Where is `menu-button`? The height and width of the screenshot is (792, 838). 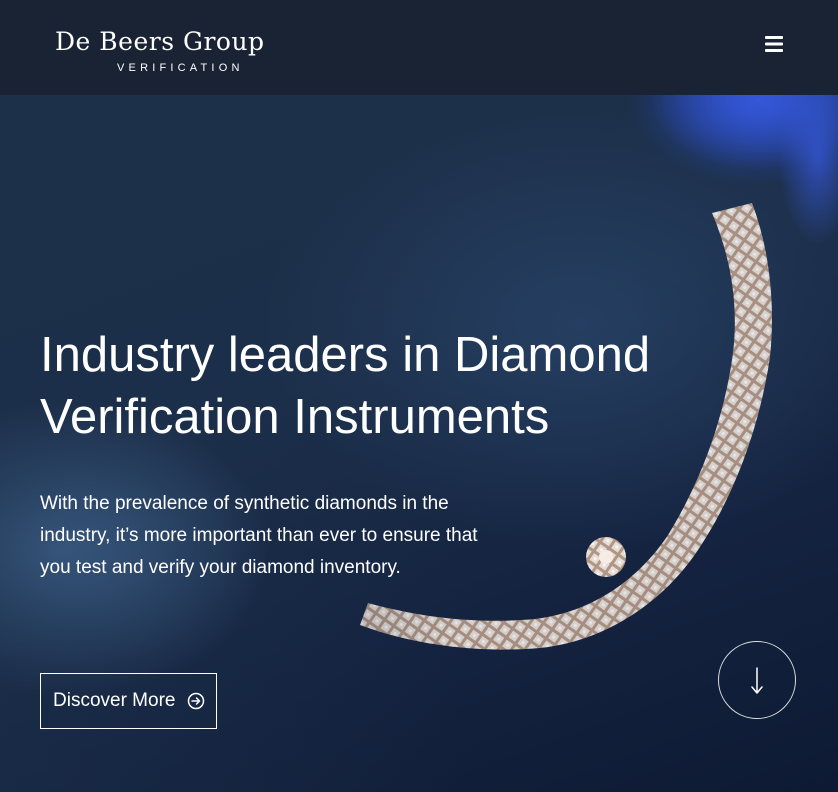
menu-button is located at coordinates (774, 44).